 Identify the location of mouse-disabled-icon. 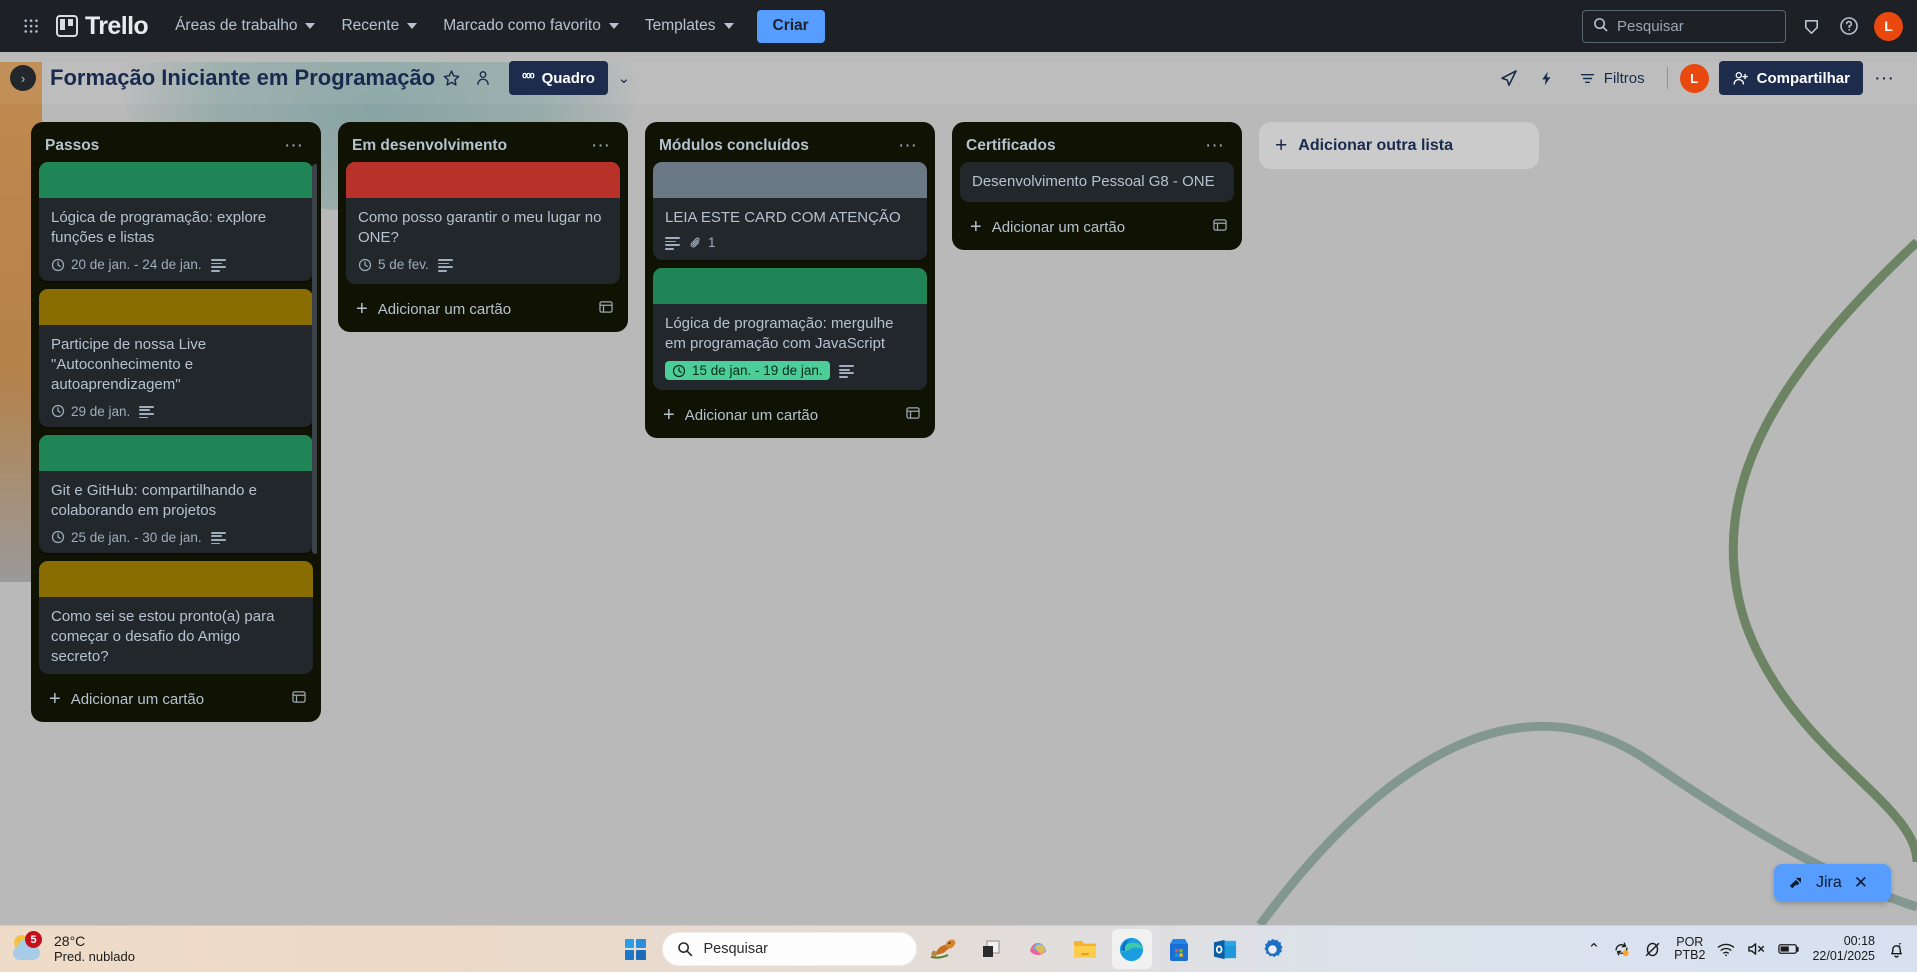
(1652, 949).